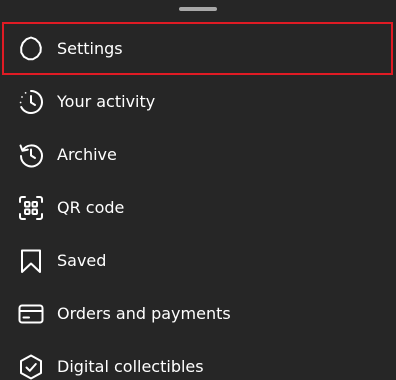 The image size is (396, 380). I want to click on menu-item-qr-code: QR code, so click(198, 207).